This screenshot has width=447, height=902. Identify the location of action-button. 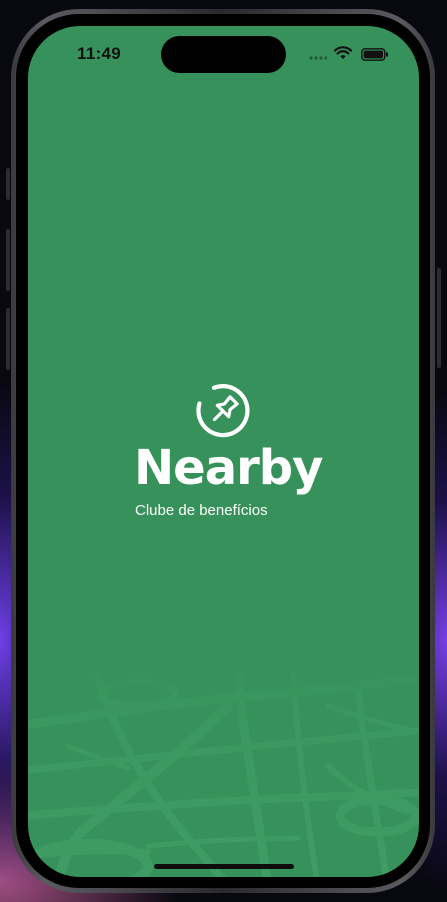
(8, 184).